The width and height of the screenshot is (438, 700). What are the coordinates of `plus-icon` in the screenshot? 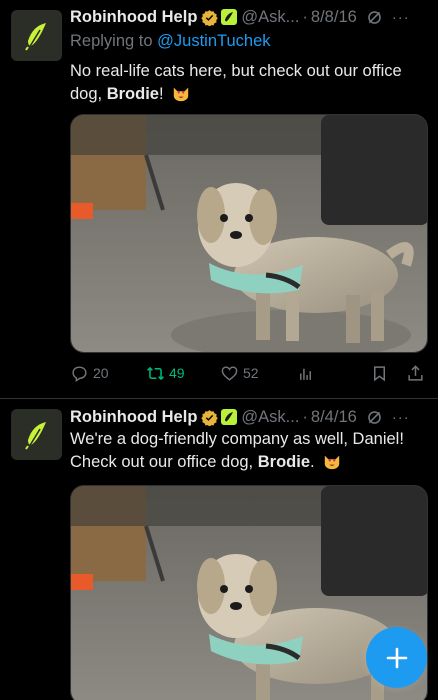 It's located at (396, 657).